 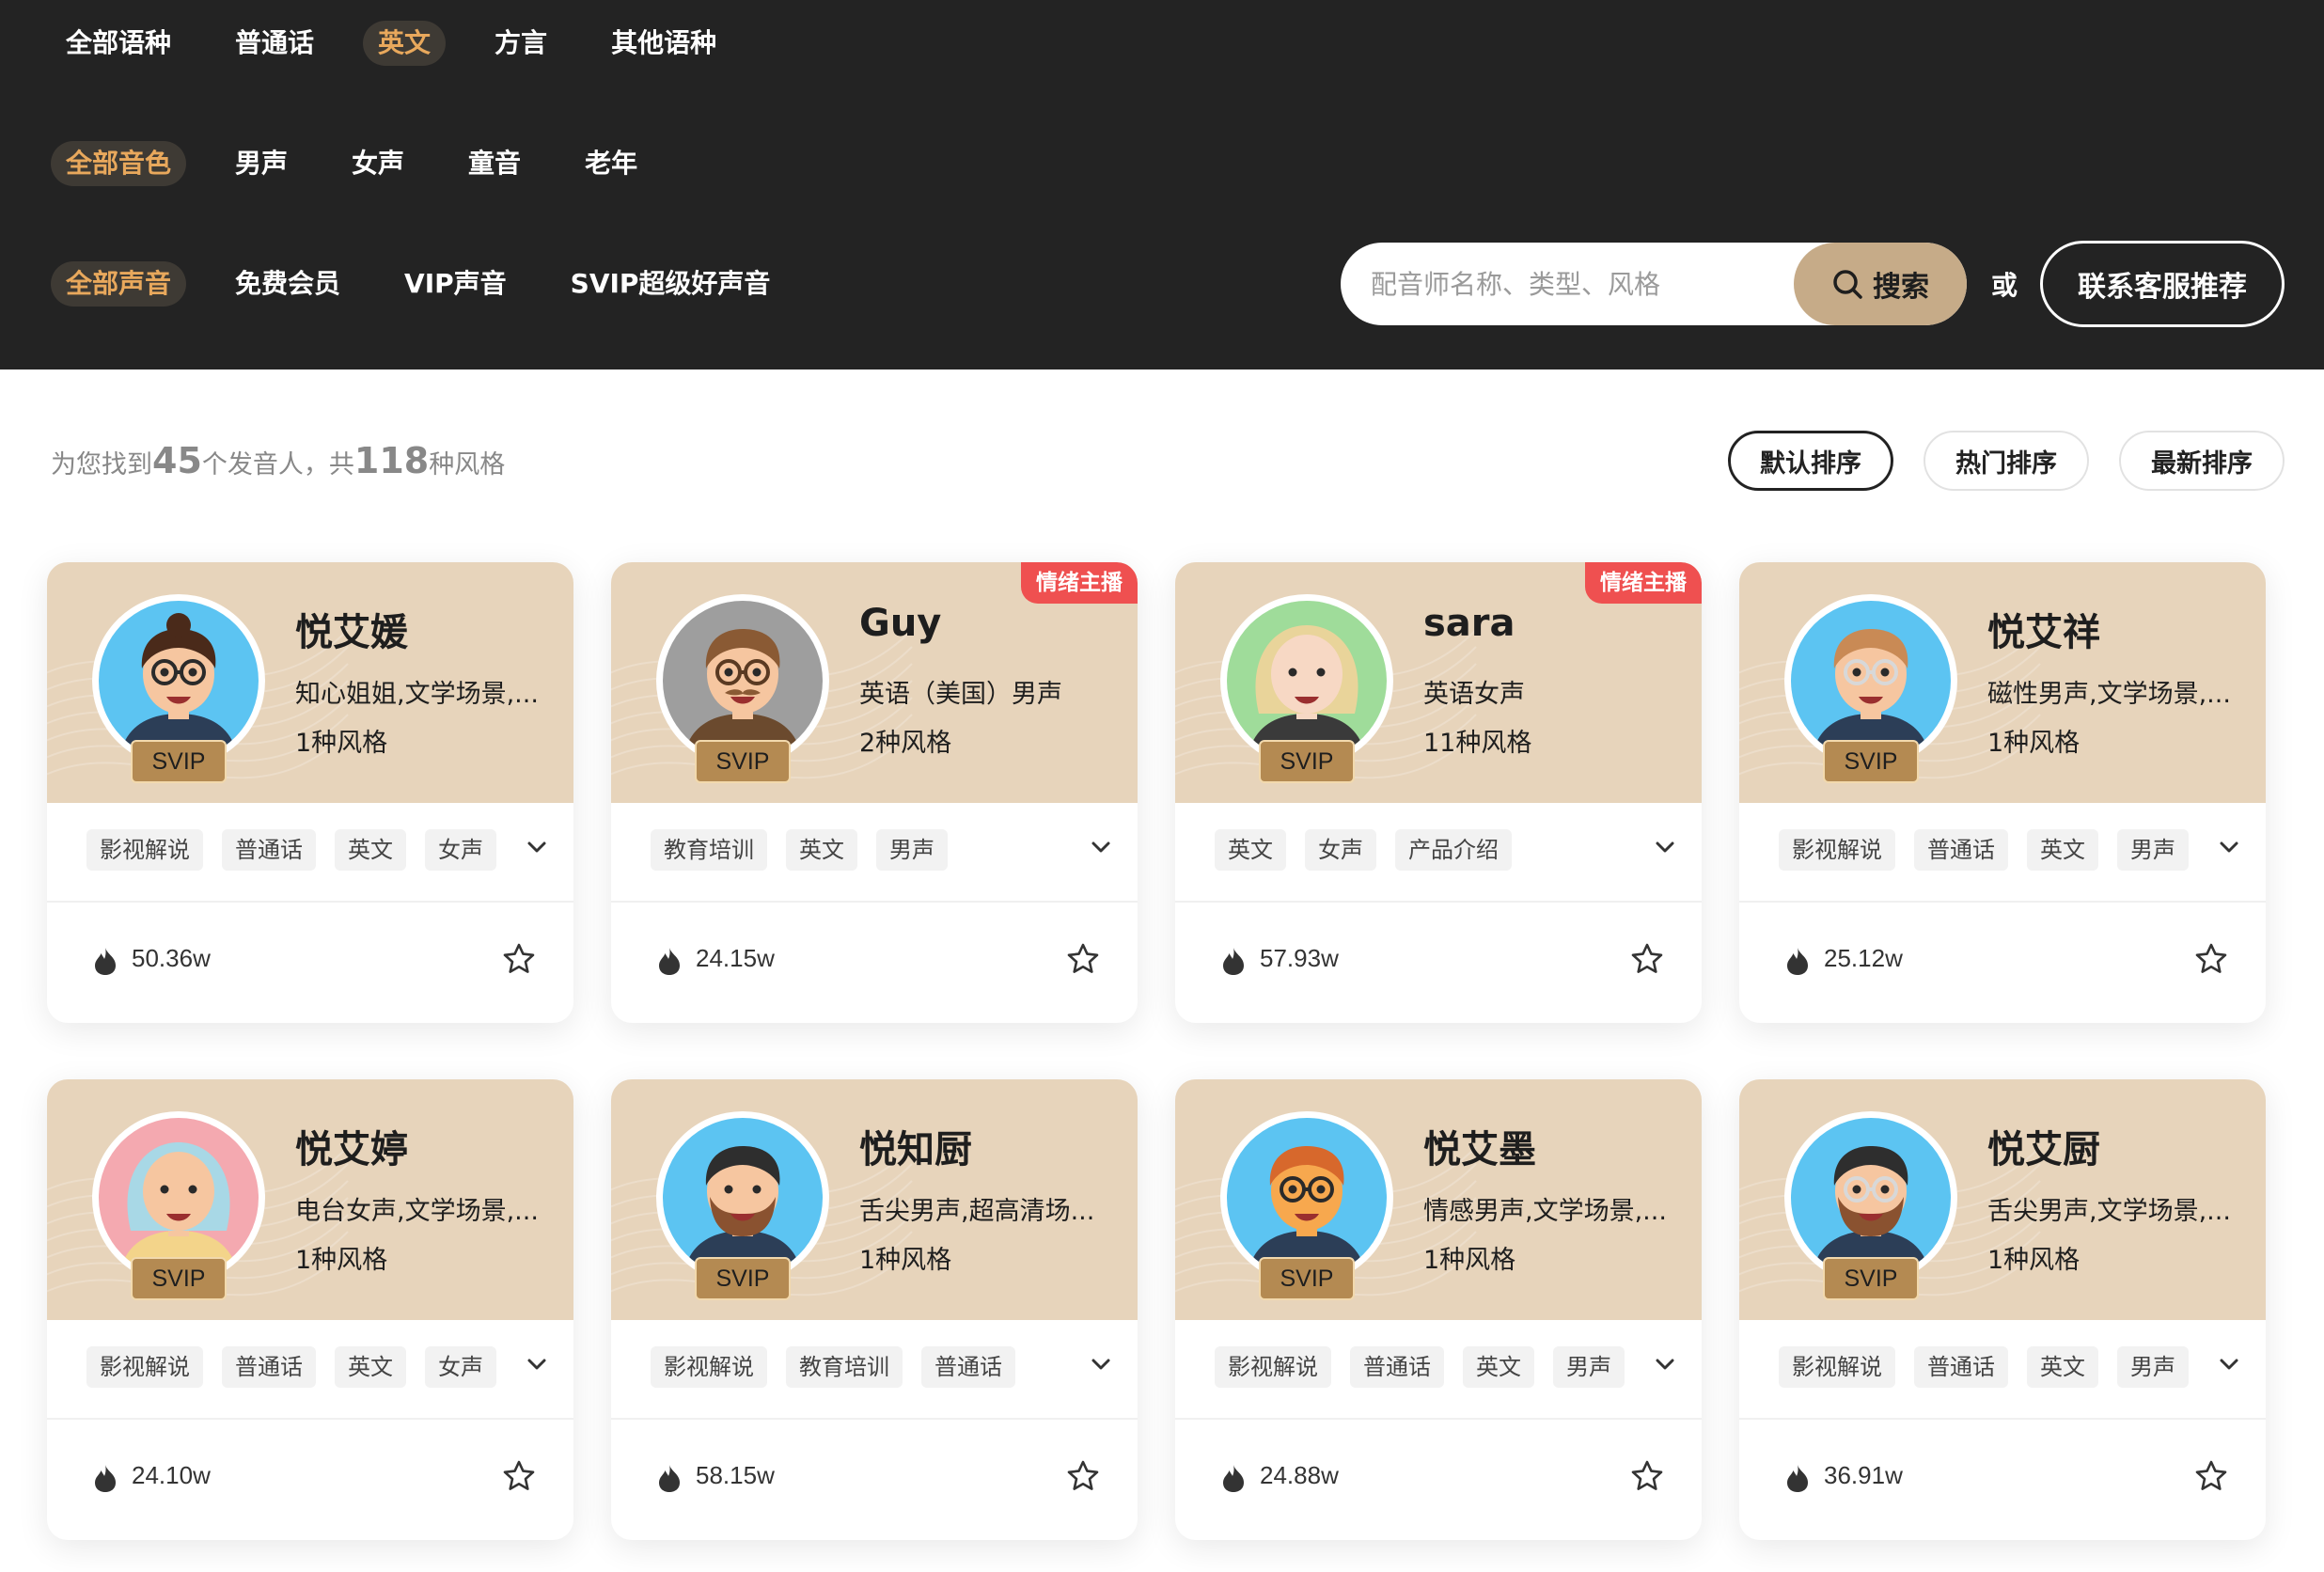 I want to click on card-header: SVIP 悦艾媛 知心姐姐,文学场景,... 1种风格, so click(x=310, y=682).